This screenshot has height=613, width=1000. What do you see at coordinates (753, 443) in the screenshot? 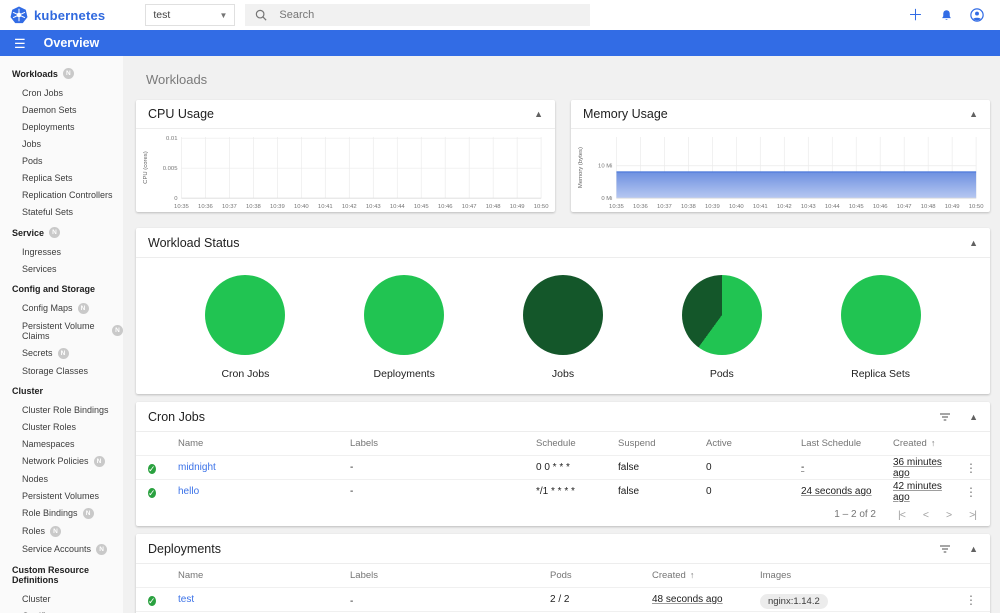
I see `column-header-active: Active` at bounding box center [753, 443].